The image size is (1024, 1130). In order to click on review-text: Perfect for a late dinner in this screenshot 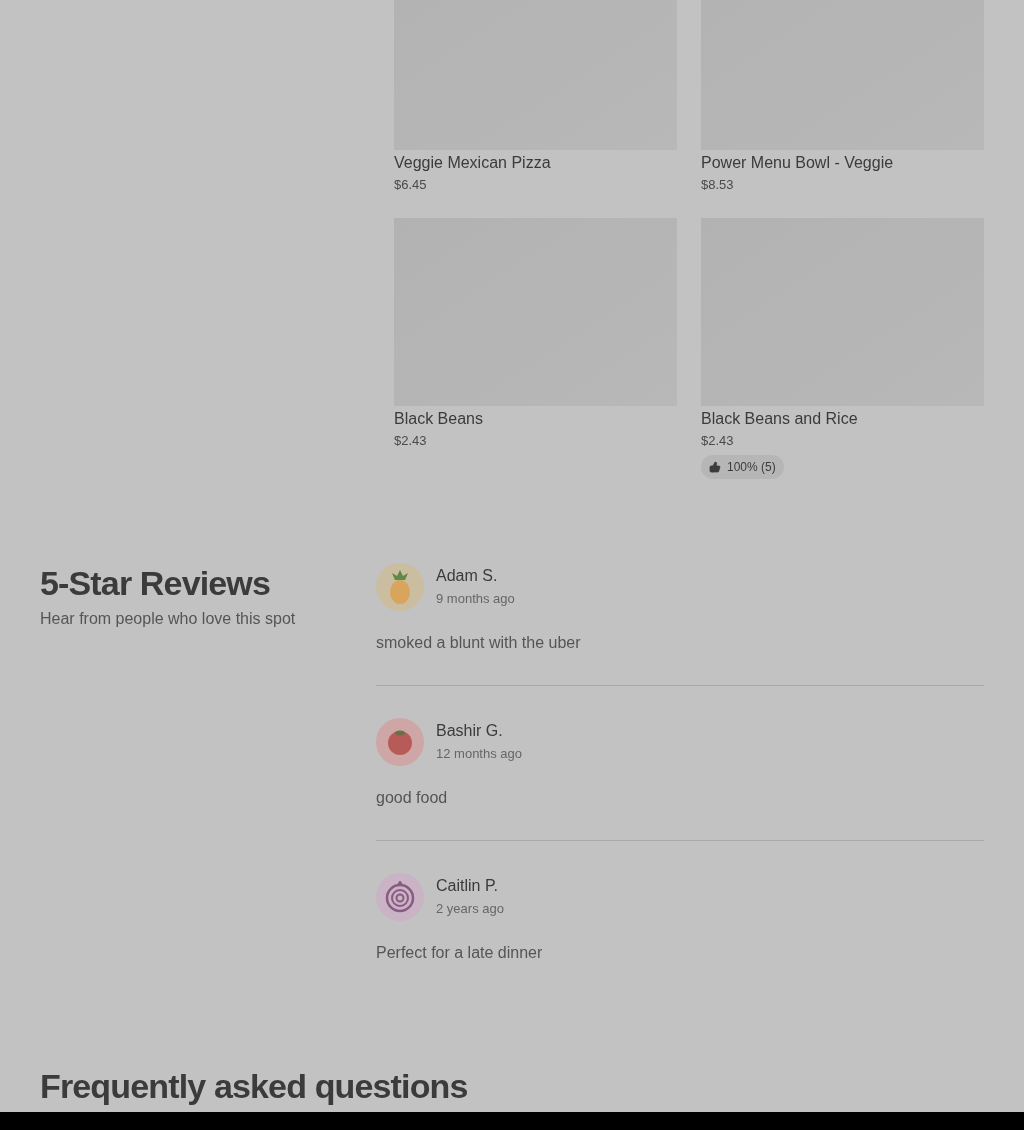, I will do `click(460, 953)`.